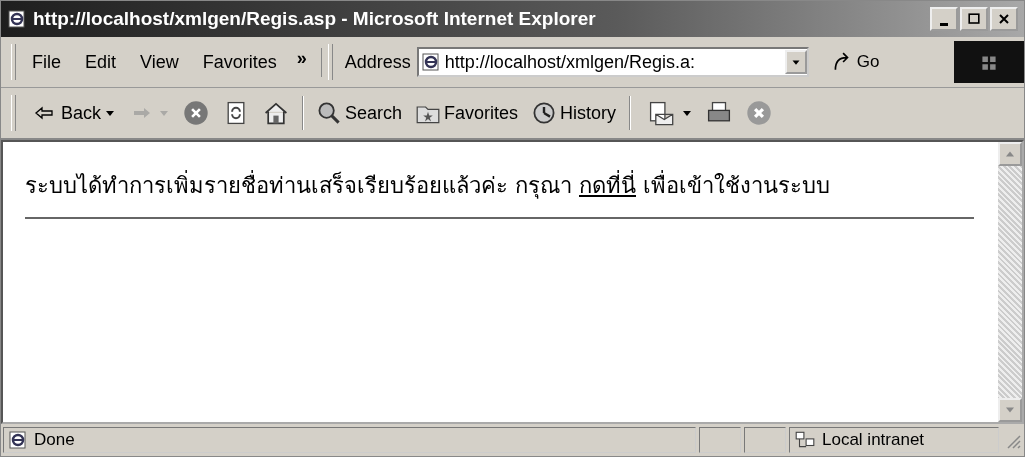 This screenshot has width=1025, height=457. What do you see at coordinates (315, 19) in the screenshot?
I see `window-title: http://localhost/xmlgen/Regis.asp - Microsoft Internet Explorer` at bounding box center [315, 19].